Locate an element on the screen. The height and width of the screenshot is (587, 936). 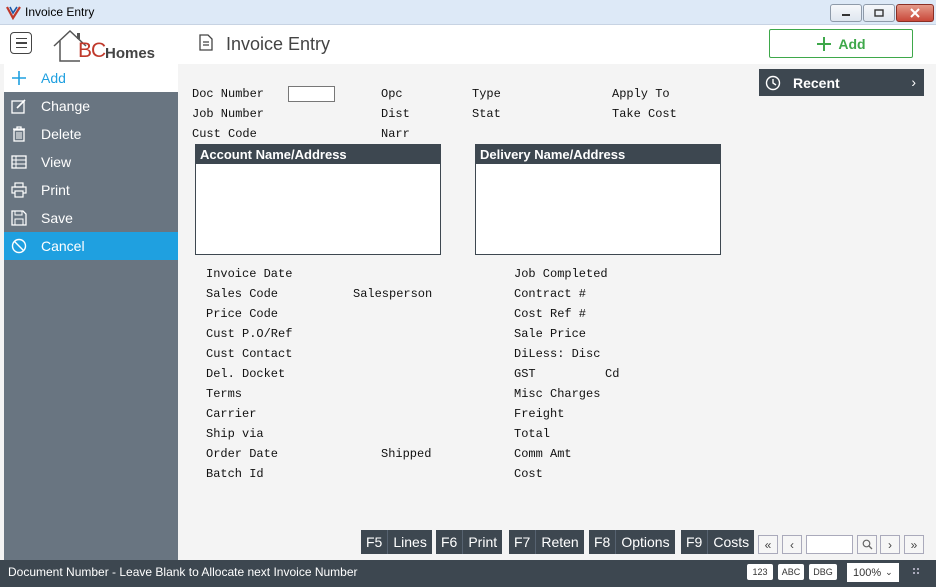
table-icon is located at coordinates (19, 162).